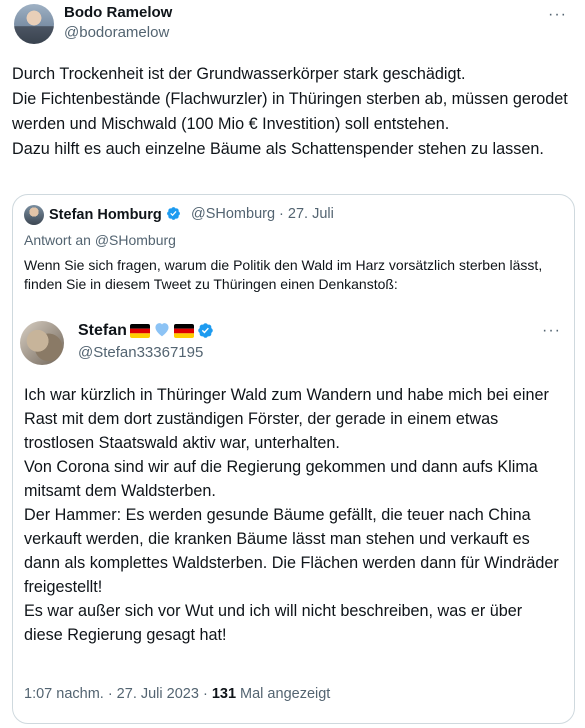 Image resolution: width=585 pixels, height=728 pixels. Describe the element at coordinates (551, 331) in the screenshot. I see `nested-more-options-icon: ···` at that location.